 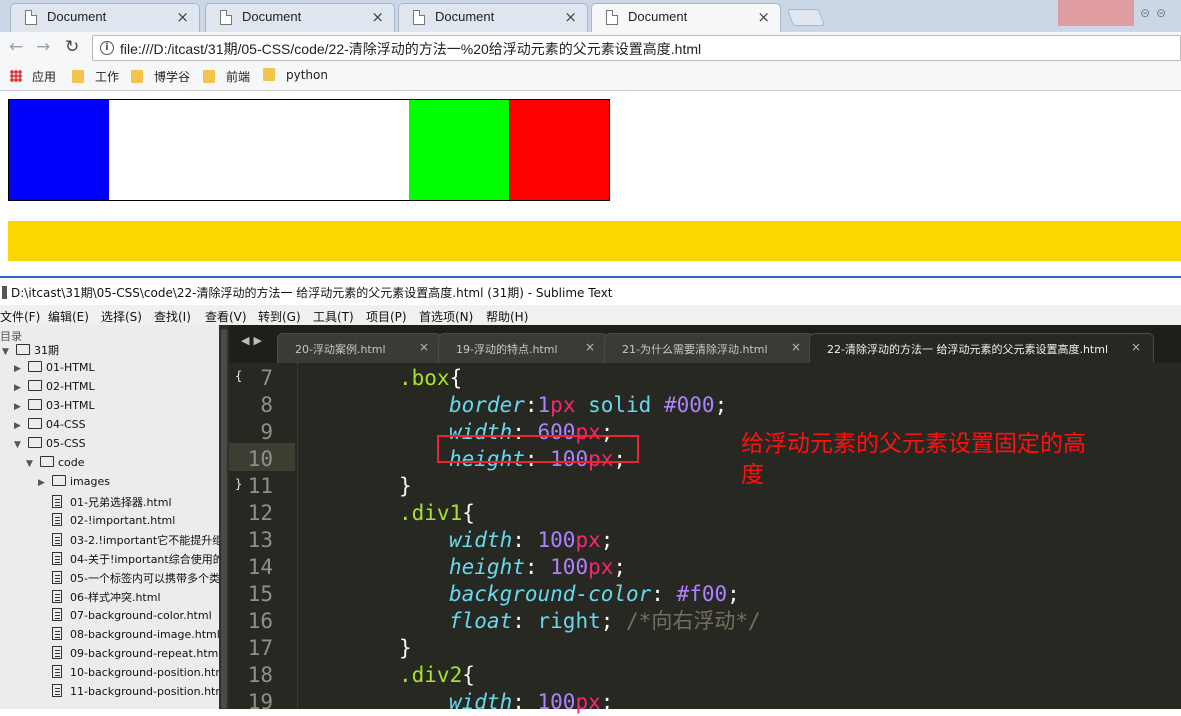 What do you see at coordinates (54, 408) in the screenshot?
I see `tree-folder-item: ▶ 03-HTML` at bounding box center [54, 408].